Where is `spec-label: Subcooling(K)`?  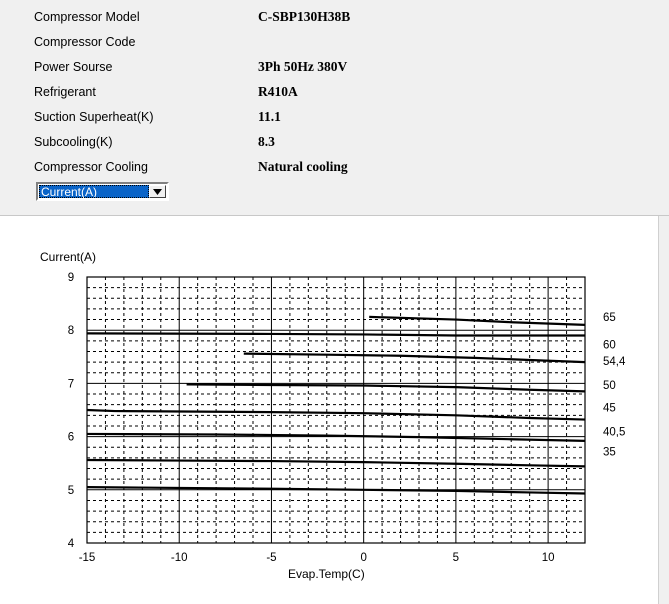 spec-label: Subcooling(K) is located at coordinates (73, 141).